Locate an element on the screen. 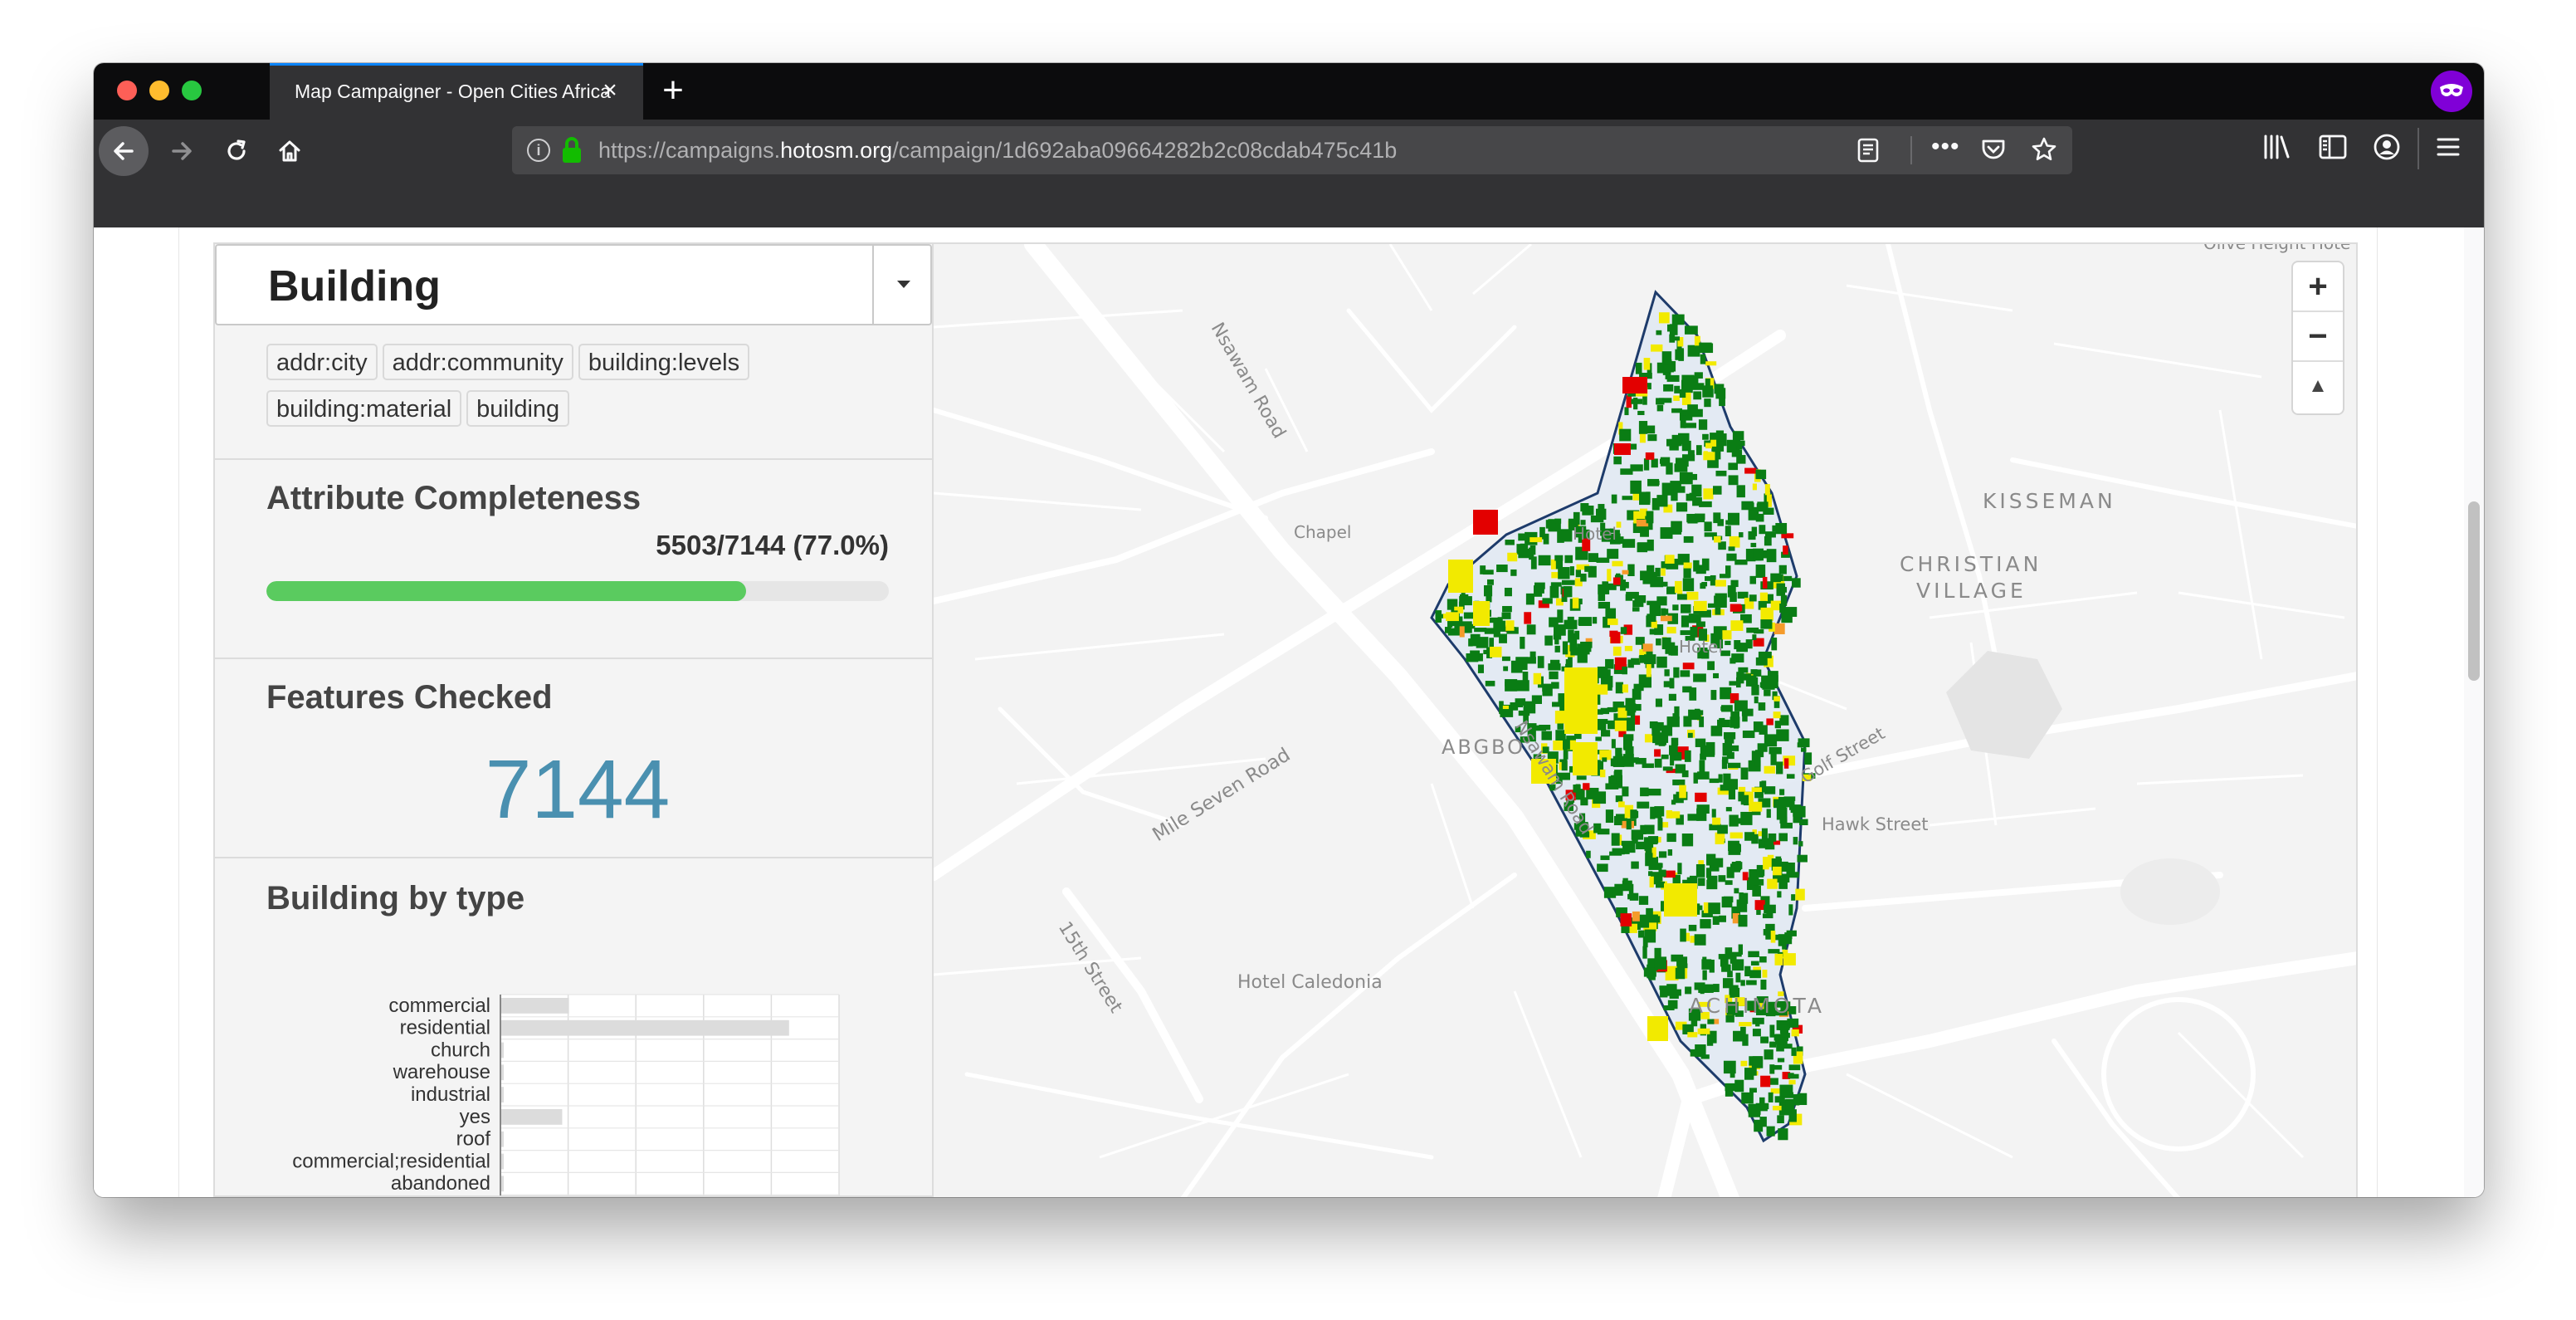  compass-icon: ▲ is located at coordinates (2318, 387).